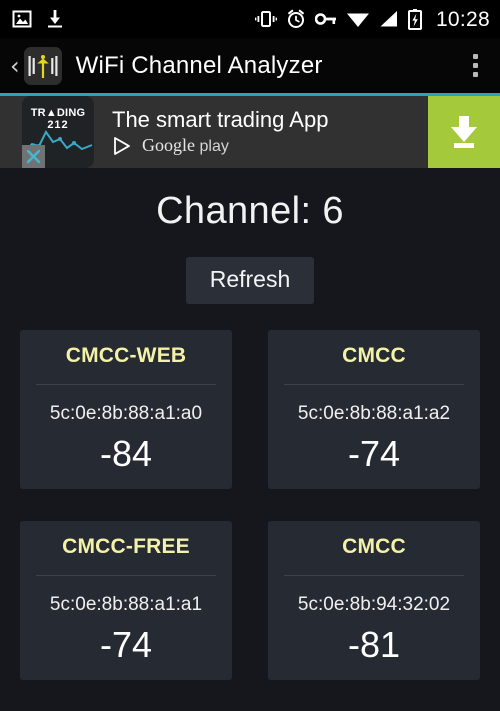 This screenshot has width=500, height=711. I want to click on status-bar-right-icons: 10:28, so click(372, 19).